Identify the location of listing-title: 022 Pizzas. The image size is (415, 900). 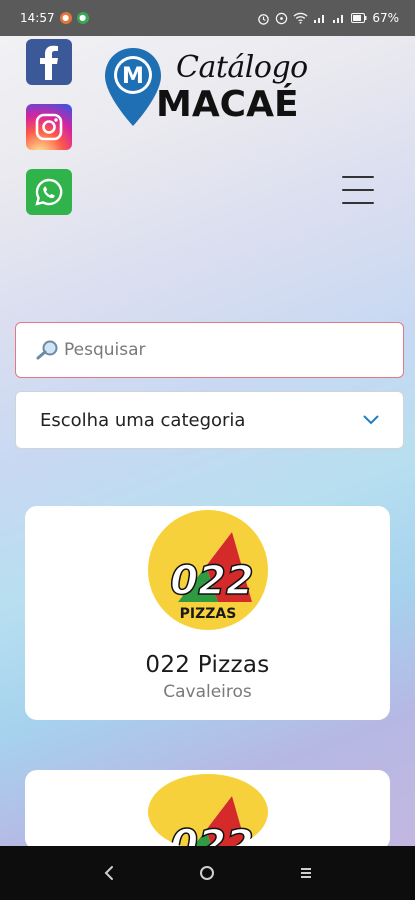
(207, 665).